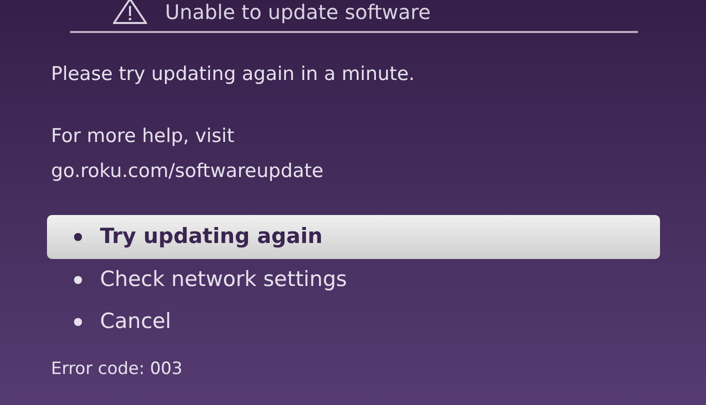 The width and height of the screenshot is (706, 405). Describe the element at coordinates (233, 74) in the screenshot. I see `message-text: Please try updating again in a minute.` at that location.